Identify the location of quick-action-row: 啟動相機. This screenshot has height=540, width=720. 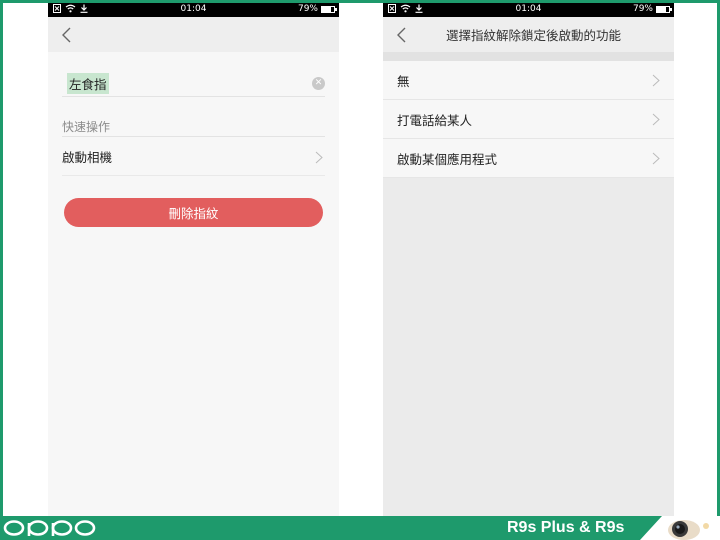
(193, 157).